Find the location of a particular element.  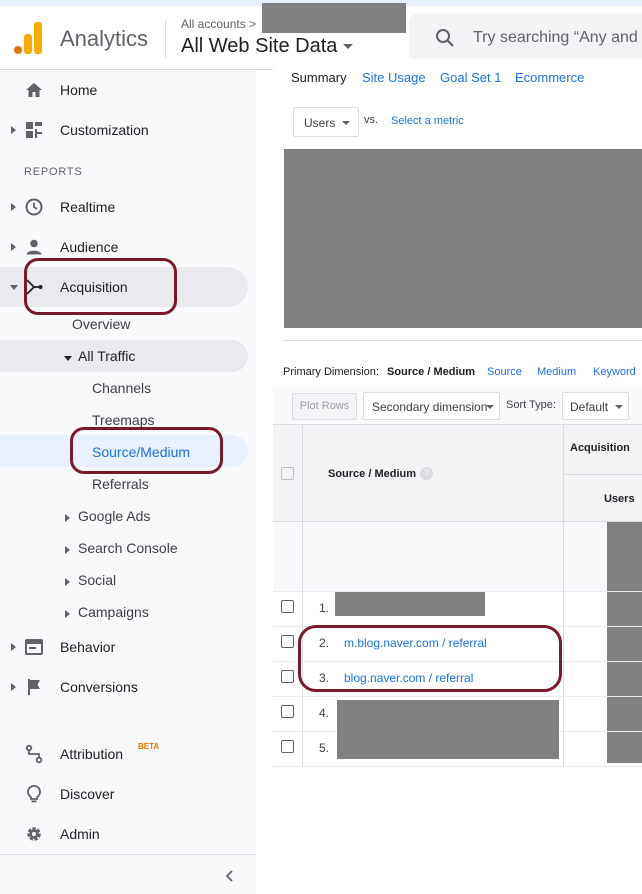

nav-admin-label: Admin is located at coordinates (80, 834).